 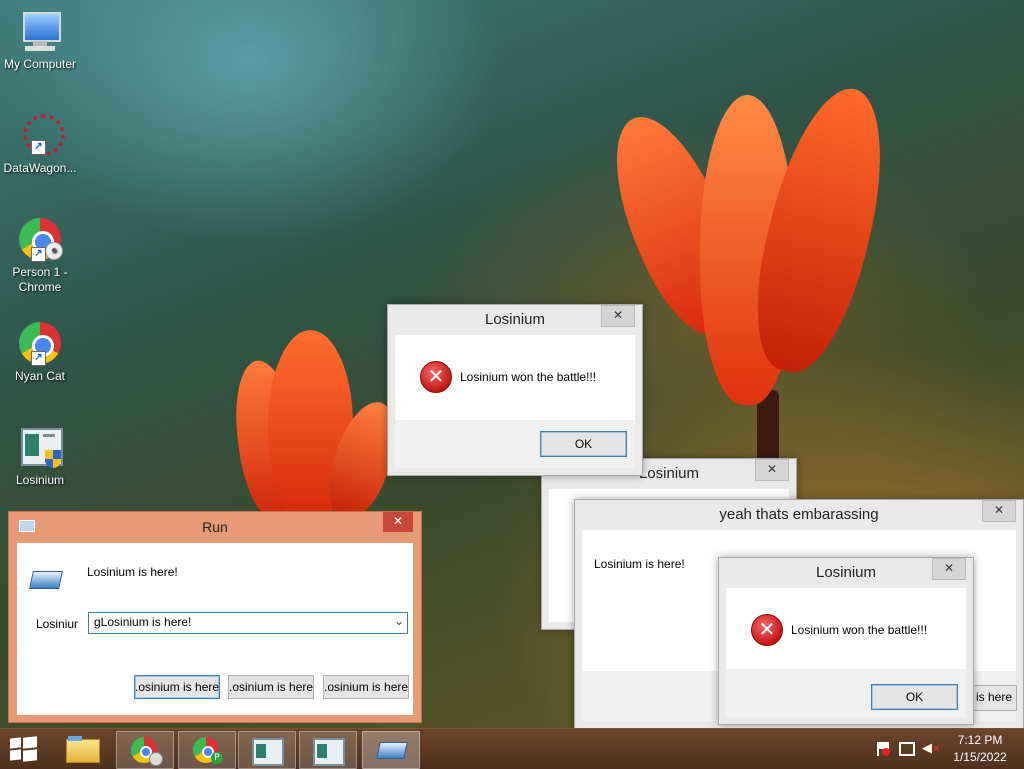 What do you see at coordinates (271, 687) in the screenshot?
I see `run-button-2: .osinium is here` at bounding box center [271, 687].